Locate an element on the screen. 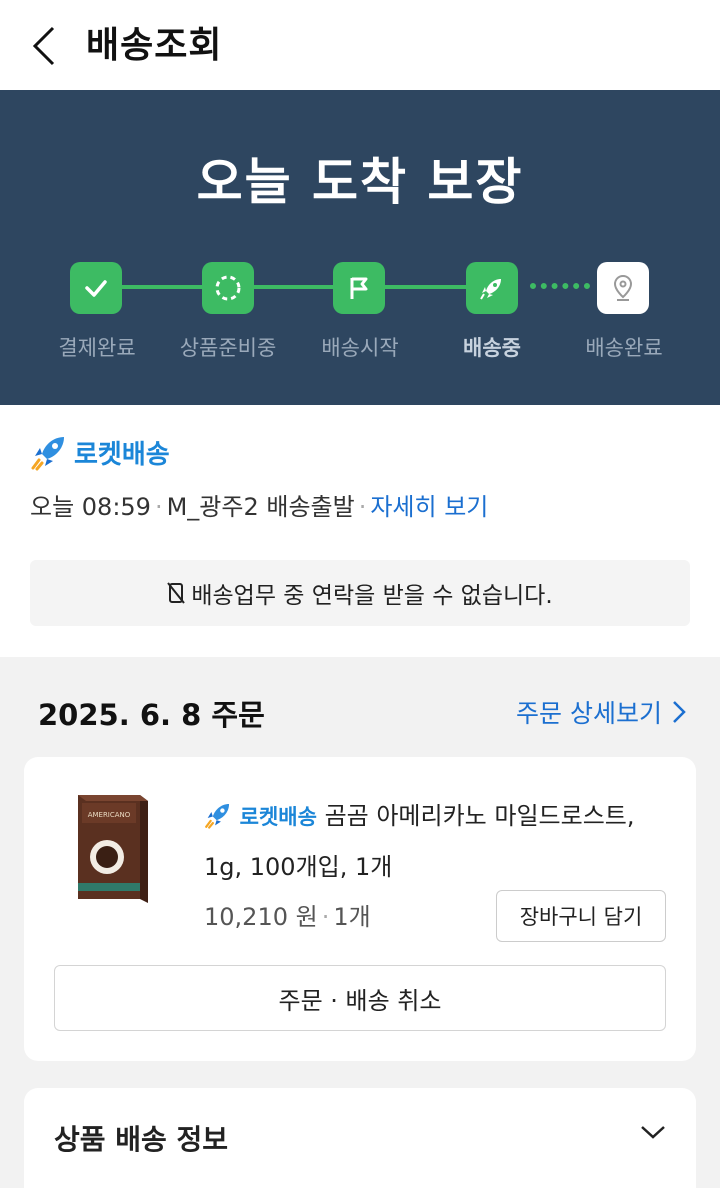 Image resolution: width=720 pixels, height=1188 pixels. price-line: 10,210 원 · 1개 is located at coordinates (287, 914).